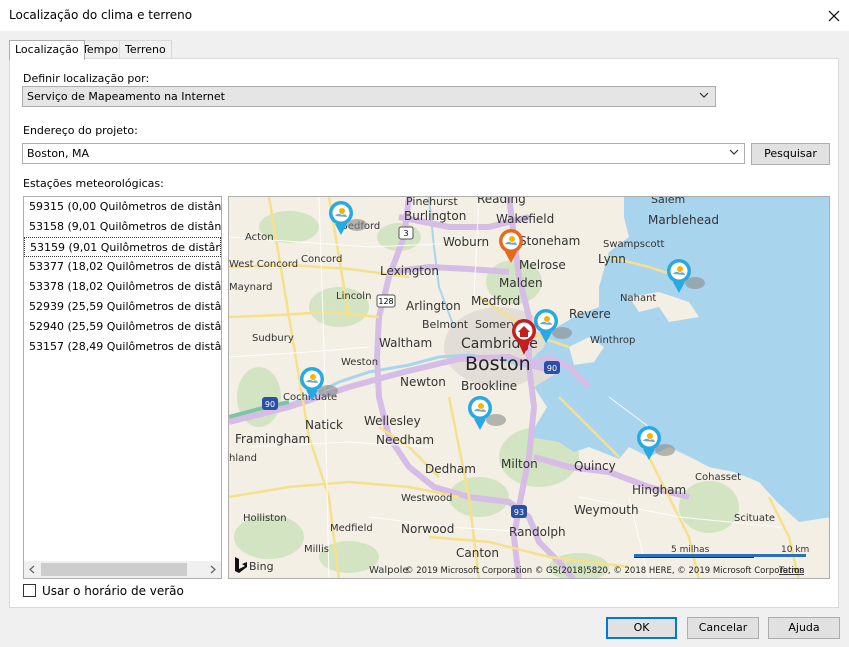 The width and height of the screenshot is (849, 647). What do you see at coordinates (537, 532) in the screenshot?
I see `place-randolph: Randolph` at bounding box center [537, 532].